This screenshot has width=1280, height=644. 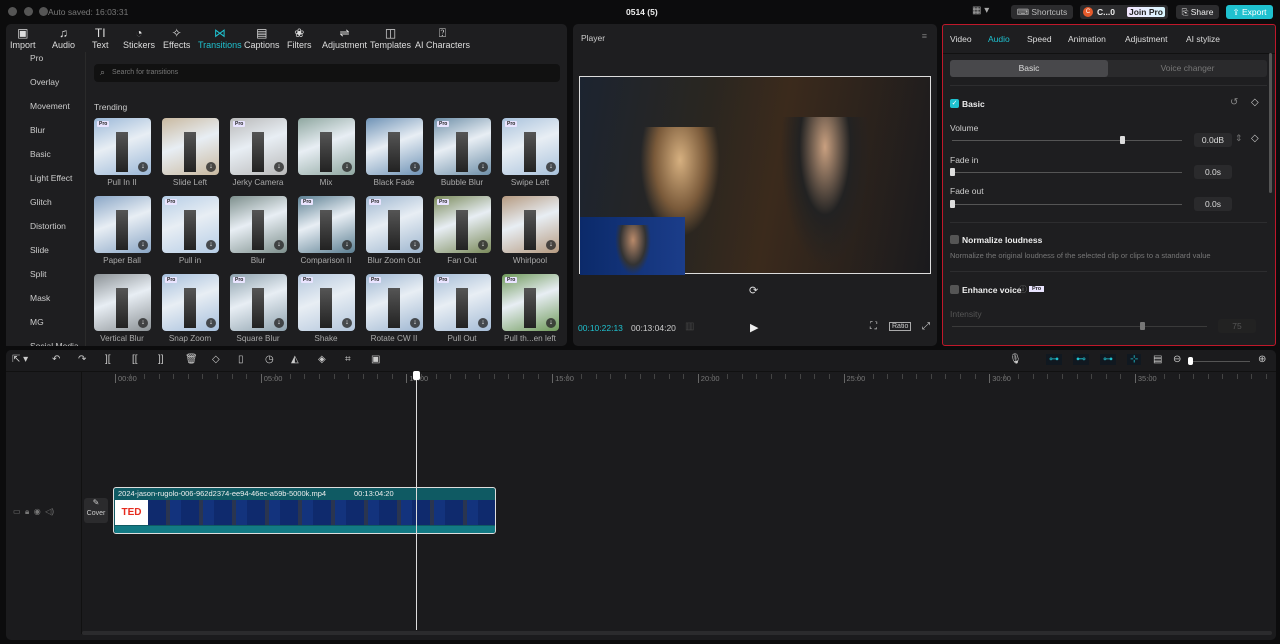 What do you see at coordinates (28, 11) in the screenshot?
I see `minimize-window-button` at bounding box center [28, 11].